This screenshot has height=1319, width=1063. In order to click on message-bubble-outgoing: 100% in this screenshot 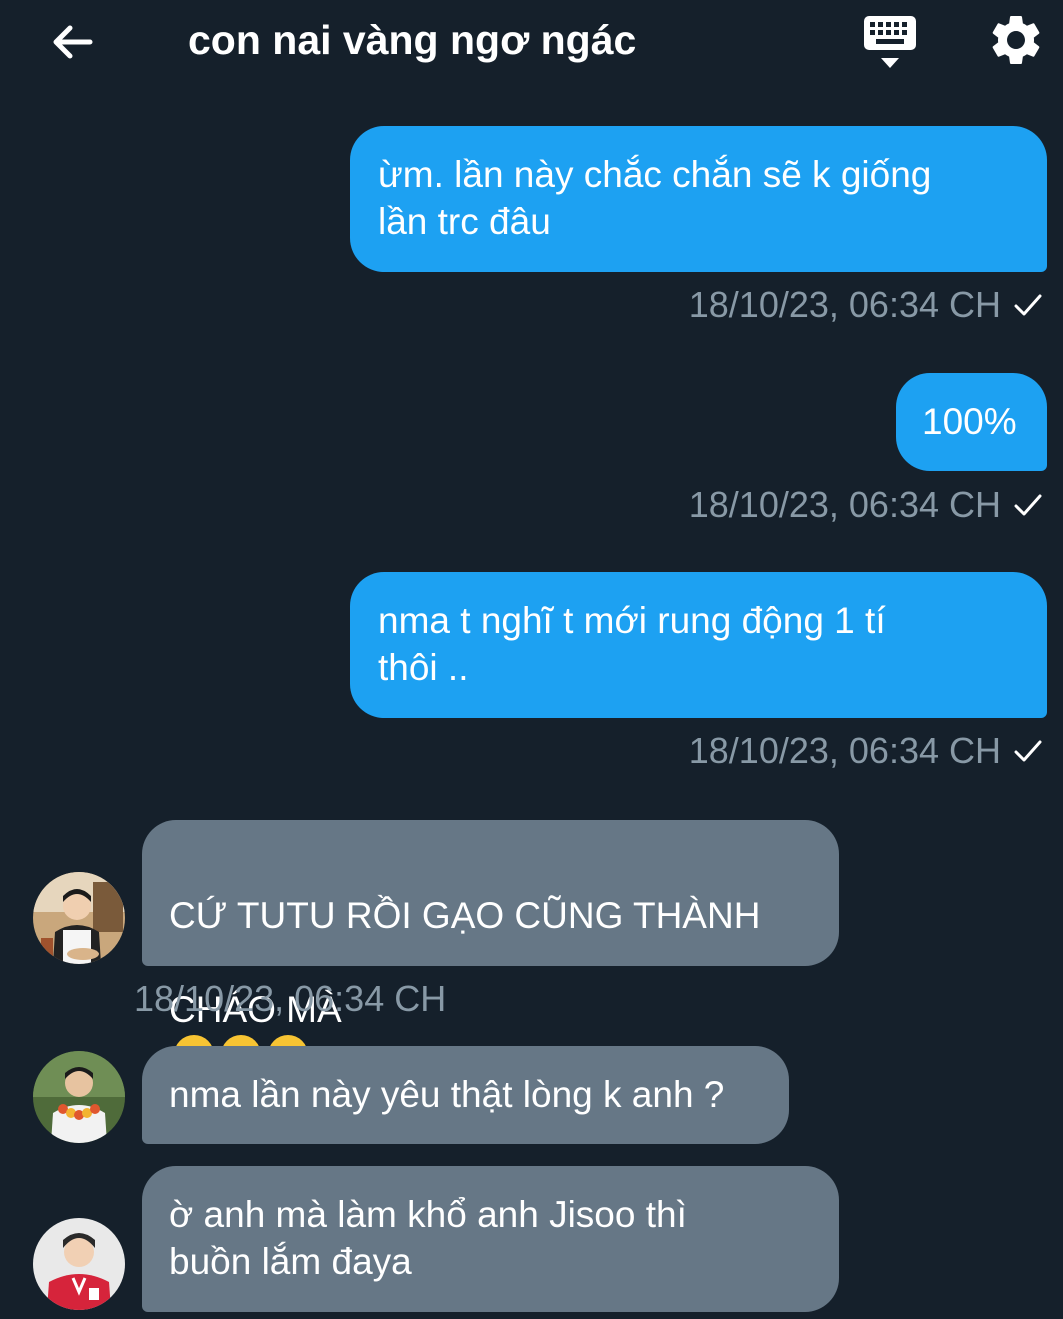, I will do `click(971, 422)`.